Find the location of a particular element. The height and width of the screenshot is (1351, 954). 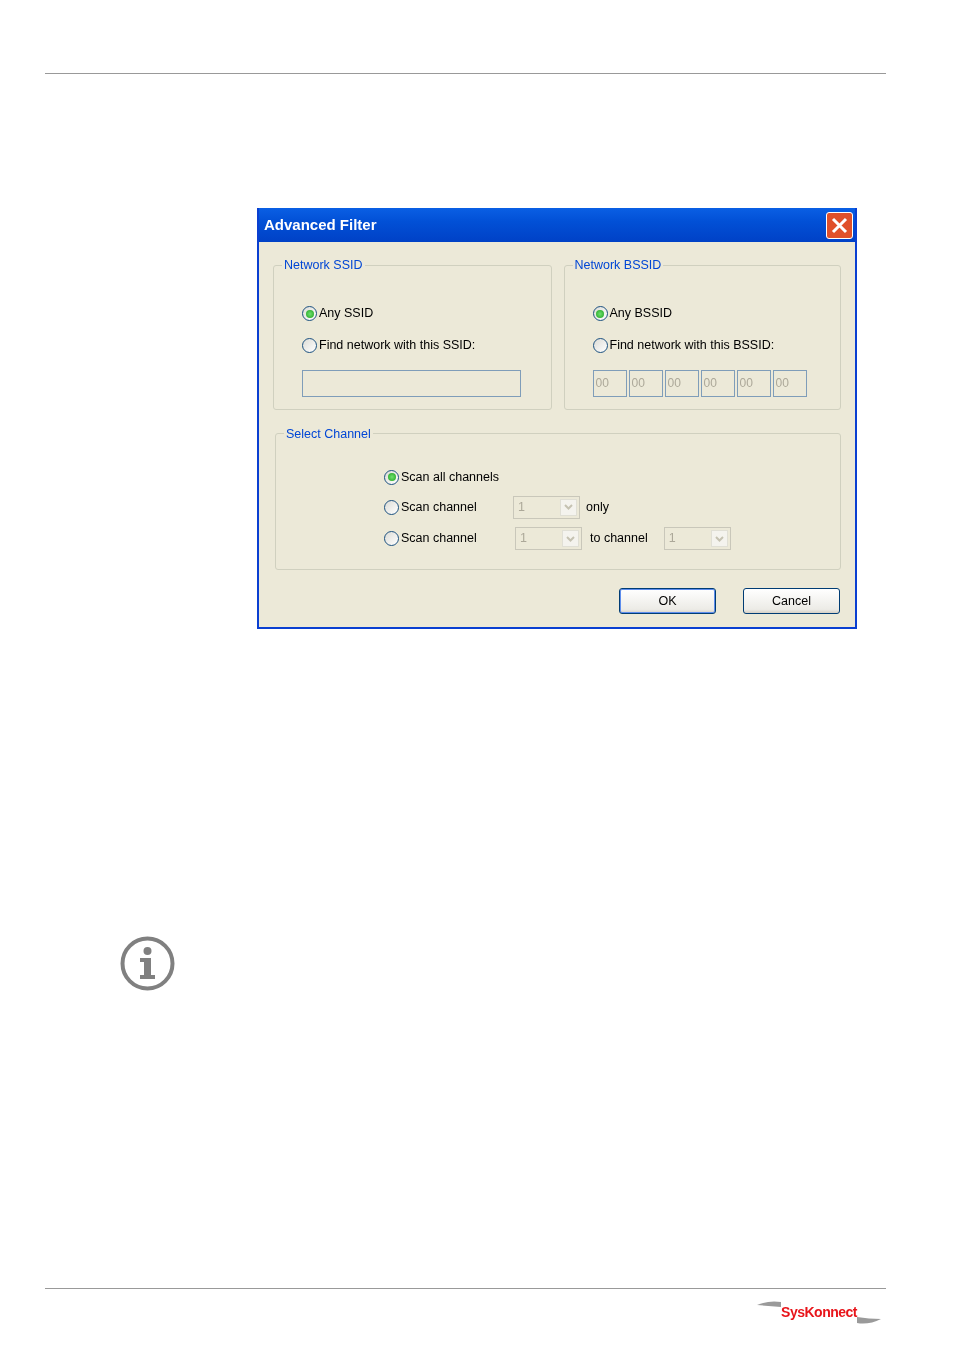

cancel-button: Cancel is located at coordinates (791, 601).